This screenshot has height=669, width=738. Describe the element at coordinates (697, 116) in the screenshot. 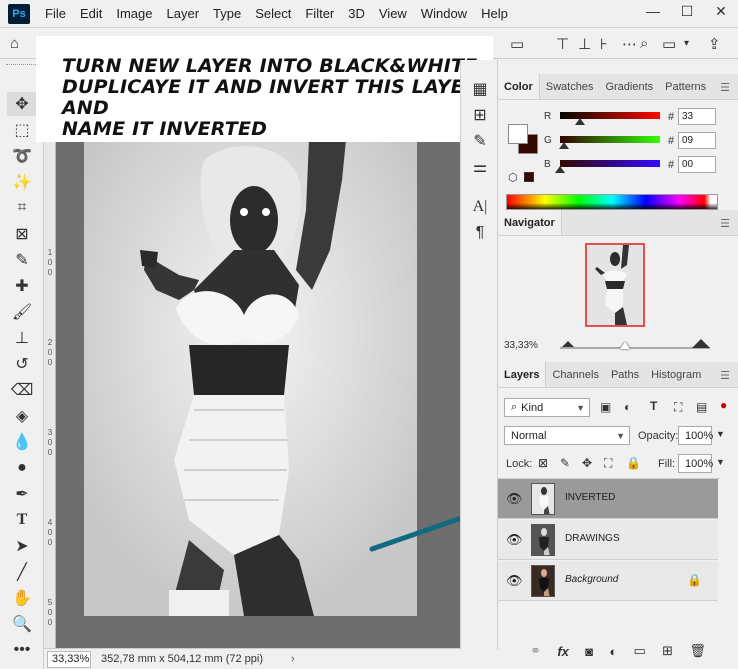

I see `red-value-input: 33` at that location.